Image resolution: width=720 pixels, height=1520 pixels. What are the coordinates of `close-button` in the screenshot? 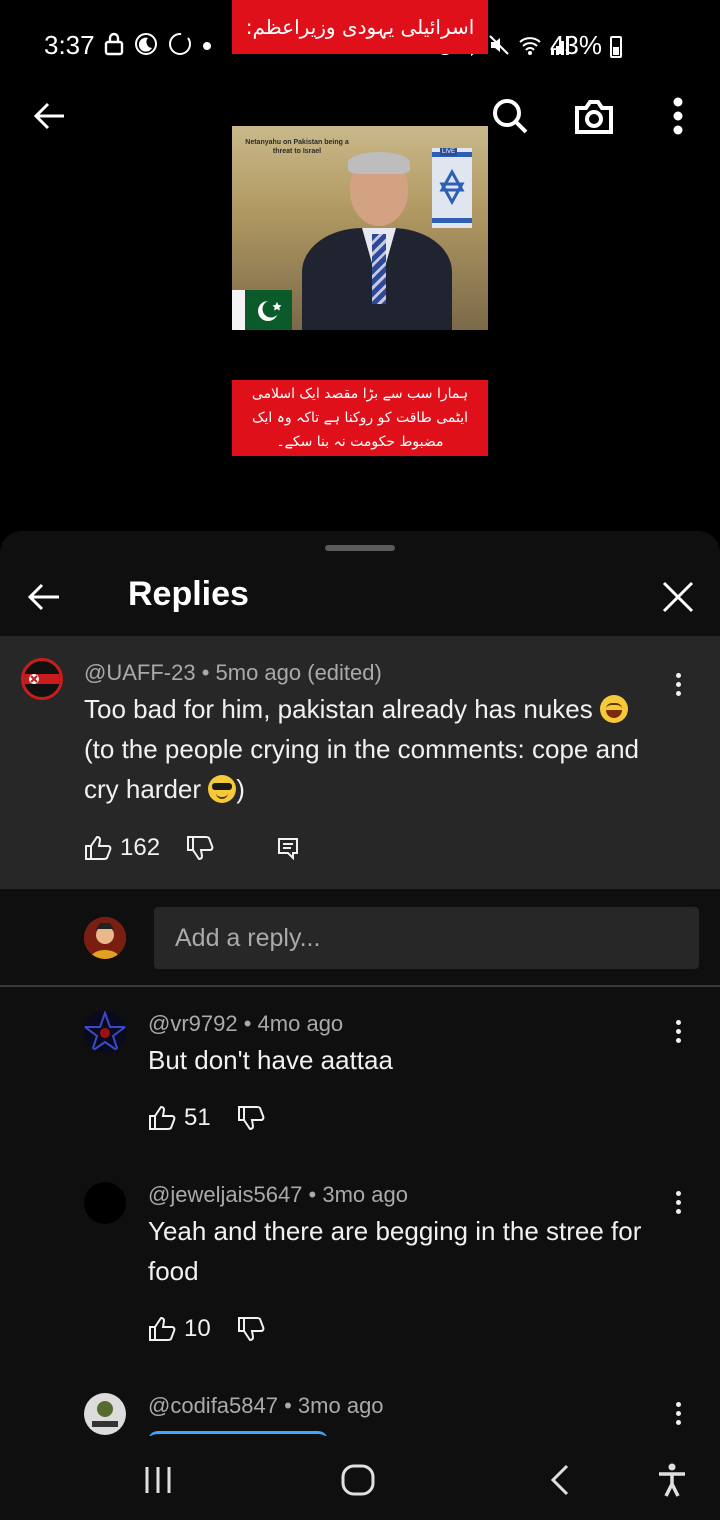 It's located at (678, 597).